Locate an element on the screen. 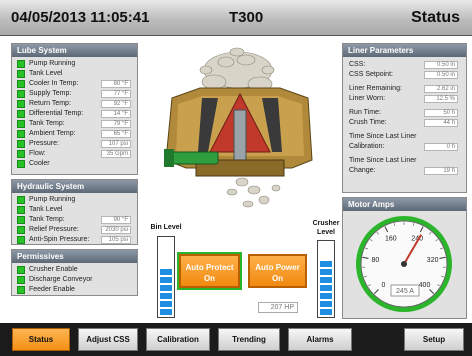  permissive-row: Crusher Enable is located at coordinates (74, 270).